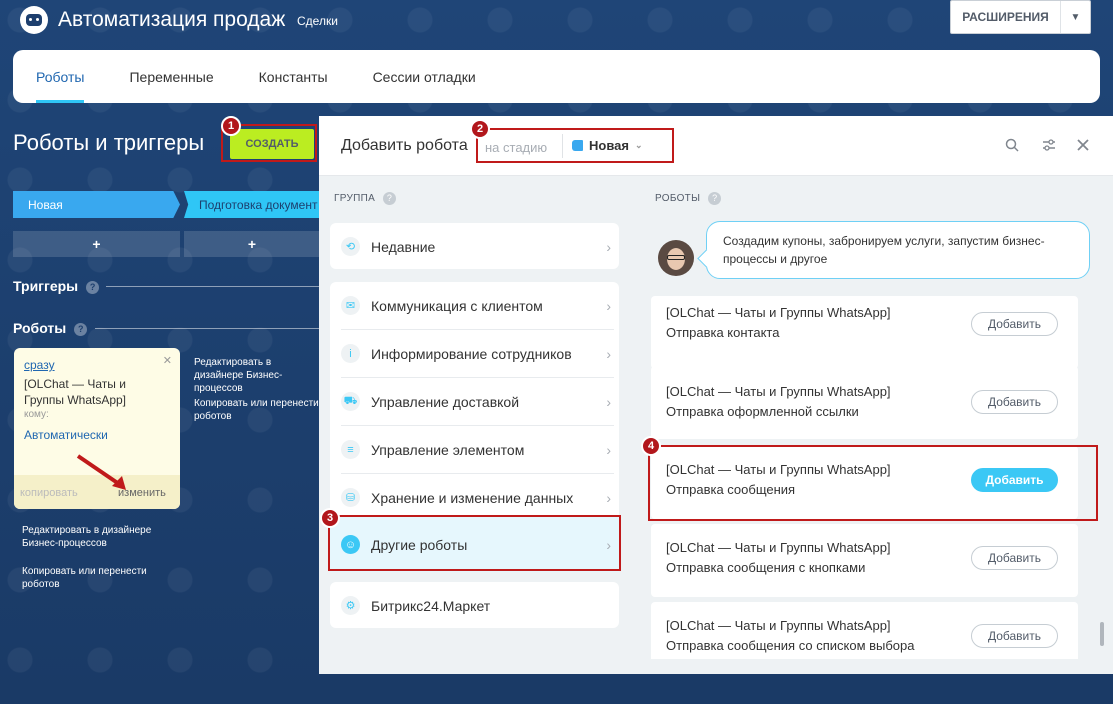  What do you see at coordinates (350, 605) in the screenshot?
I see `market-icon: ⚙` at bounding box center [350, 605].